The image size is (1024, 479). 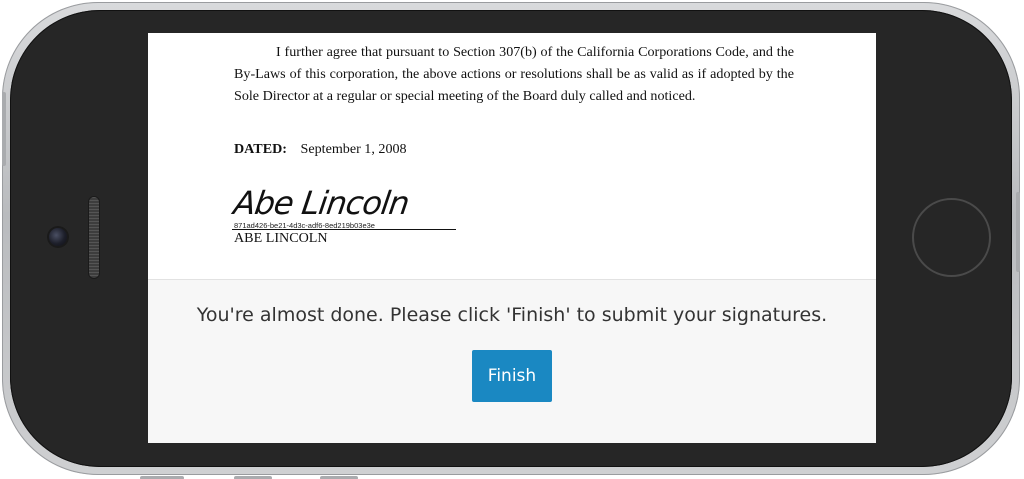 I want to click on power-button, so click(x=1018, y=232).